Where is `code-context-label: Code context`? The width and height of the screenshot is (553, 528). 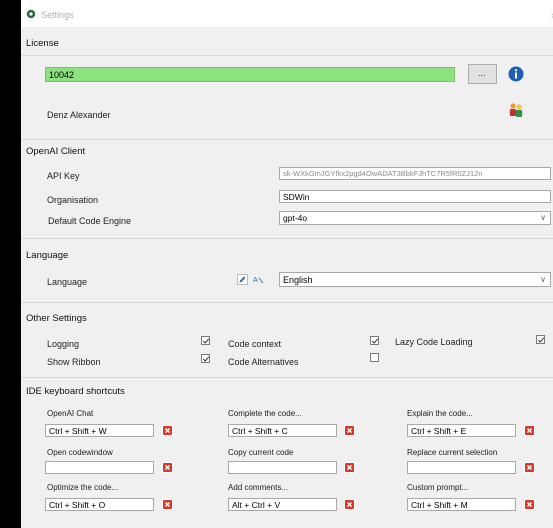
code-context-label: Code context is located at coordinates (255, 344).